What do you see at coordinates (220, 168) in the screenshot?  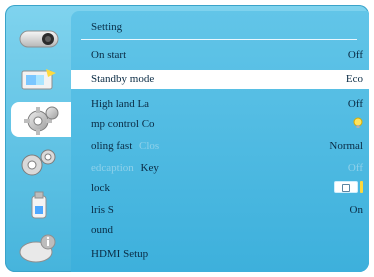 I see `menu-item-closed-caption-key: edcaption Key Off` at bounding box center [220, 168].